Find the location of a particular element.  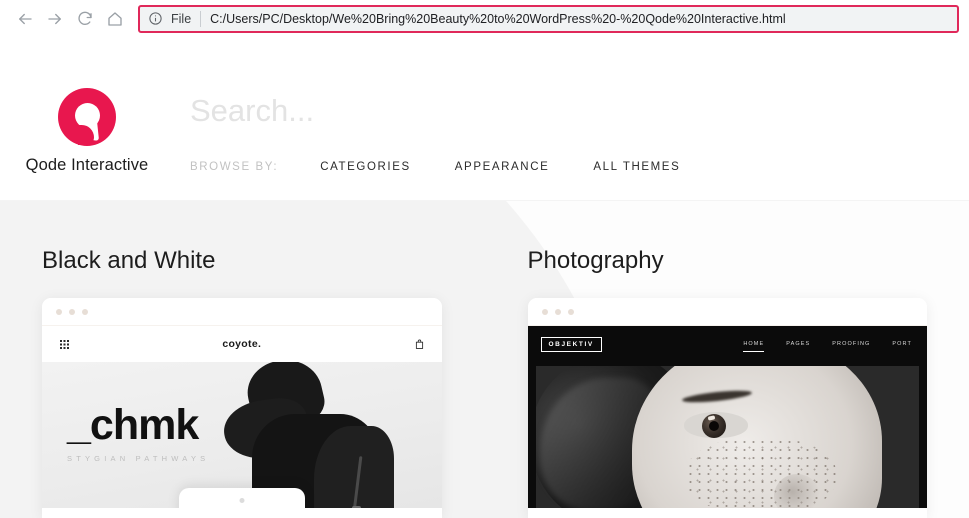

hero-title: _chmk is located at coordinates (133, 425).